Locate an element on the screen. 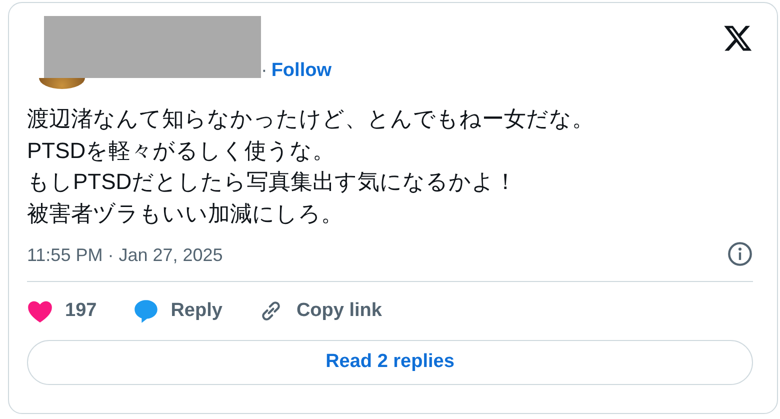  tweet-text-line: PTSDを軽々がるしく使うな。 is located at coordinates (181, 150).